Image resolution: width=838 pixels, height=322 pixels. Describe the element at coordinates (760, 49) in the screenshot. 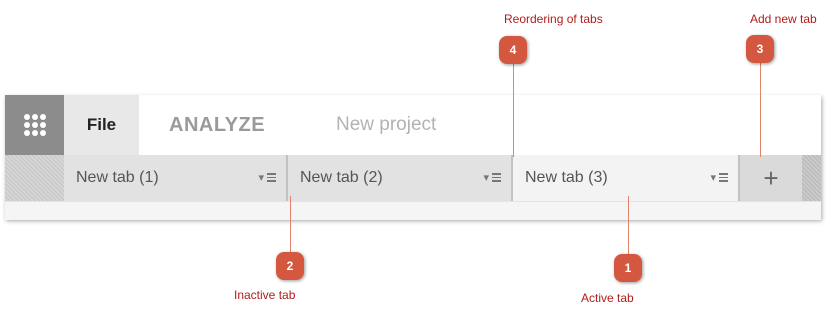

I see `callout-marker-3: 3` at that location.